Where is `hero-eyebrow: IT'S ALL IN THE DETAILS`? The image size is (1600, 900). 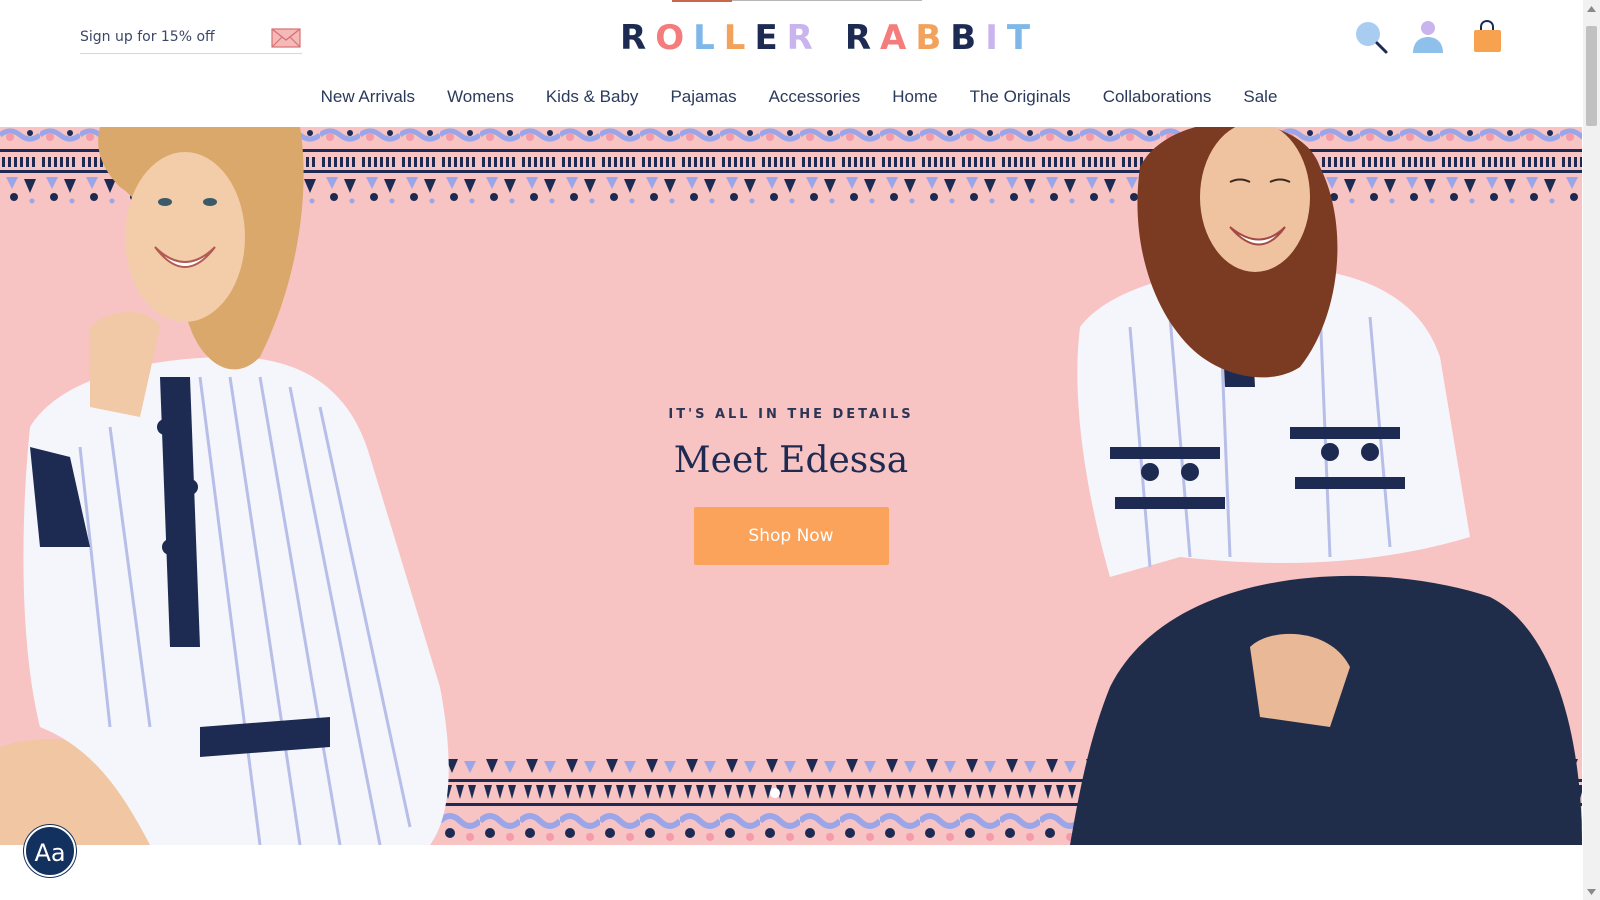 hero-eyebrow: IT'S ALL IN THE DETAILS is located at coordinates (791, 414).